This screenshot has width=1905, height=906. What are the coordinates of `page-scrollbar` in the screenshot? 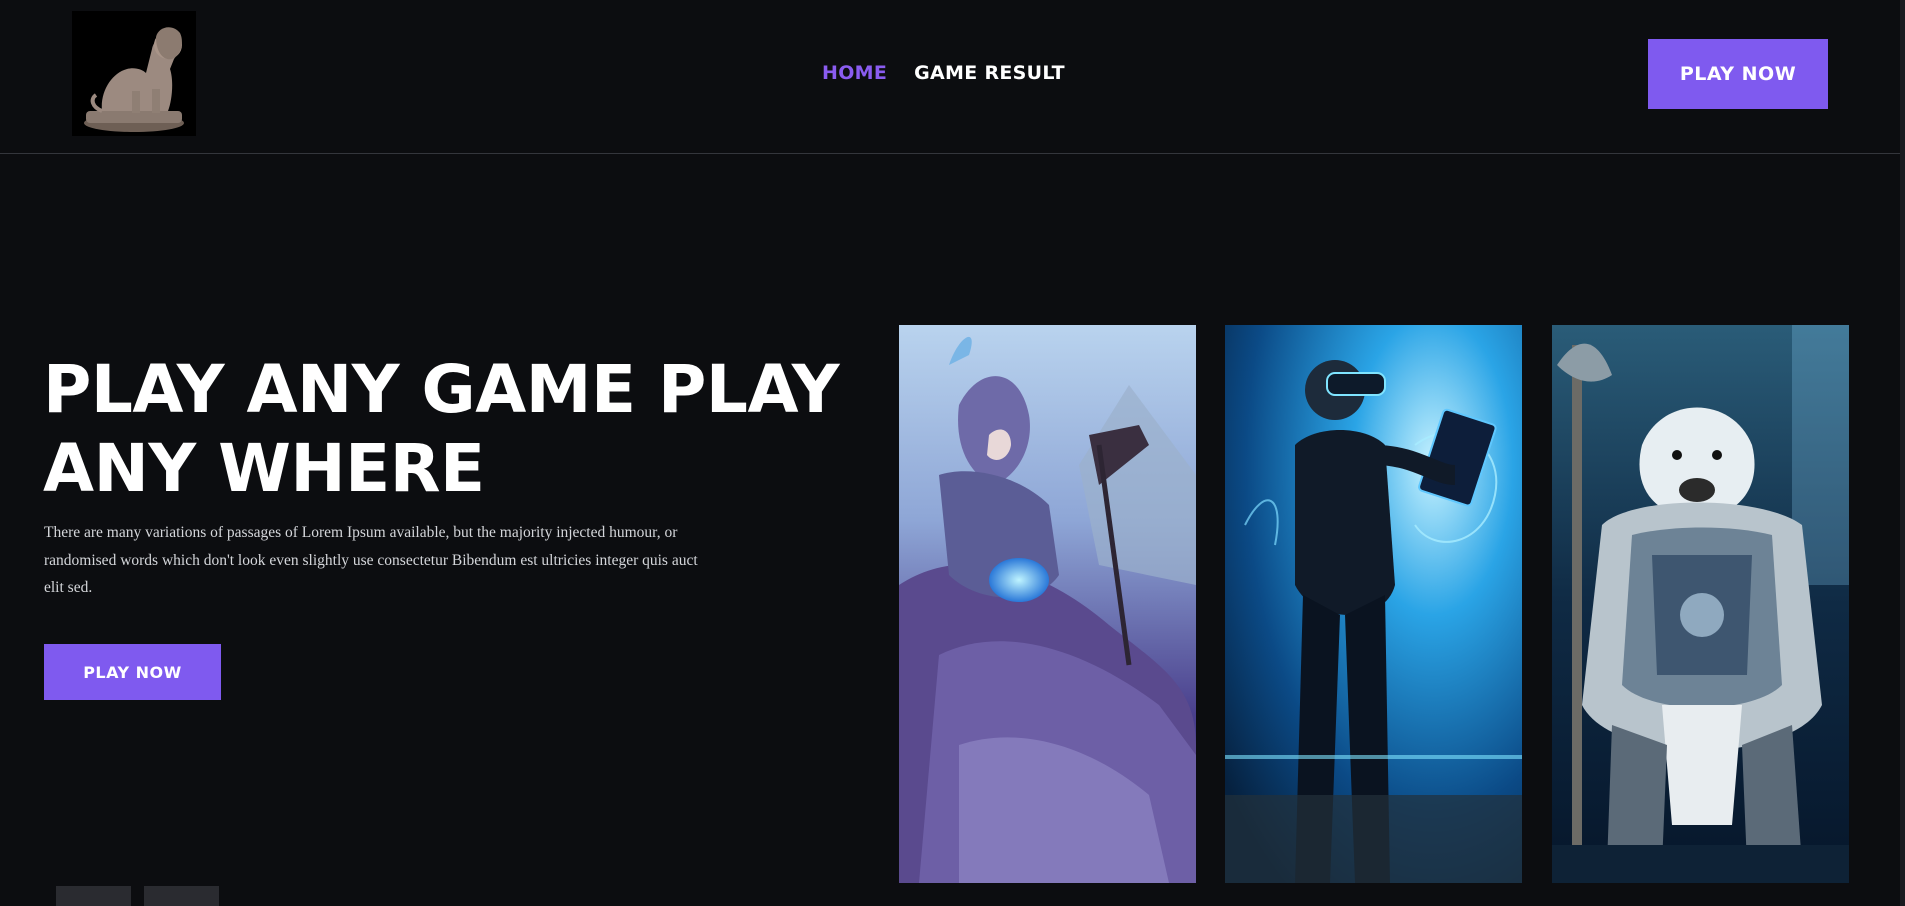 It's located at (1902, 453).